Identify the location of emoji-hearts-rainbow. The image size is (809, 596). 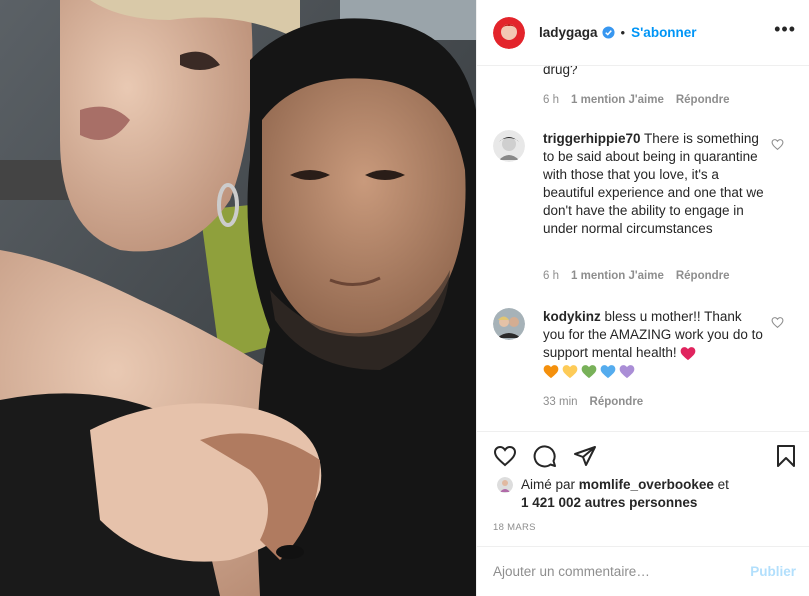
(589, 371).